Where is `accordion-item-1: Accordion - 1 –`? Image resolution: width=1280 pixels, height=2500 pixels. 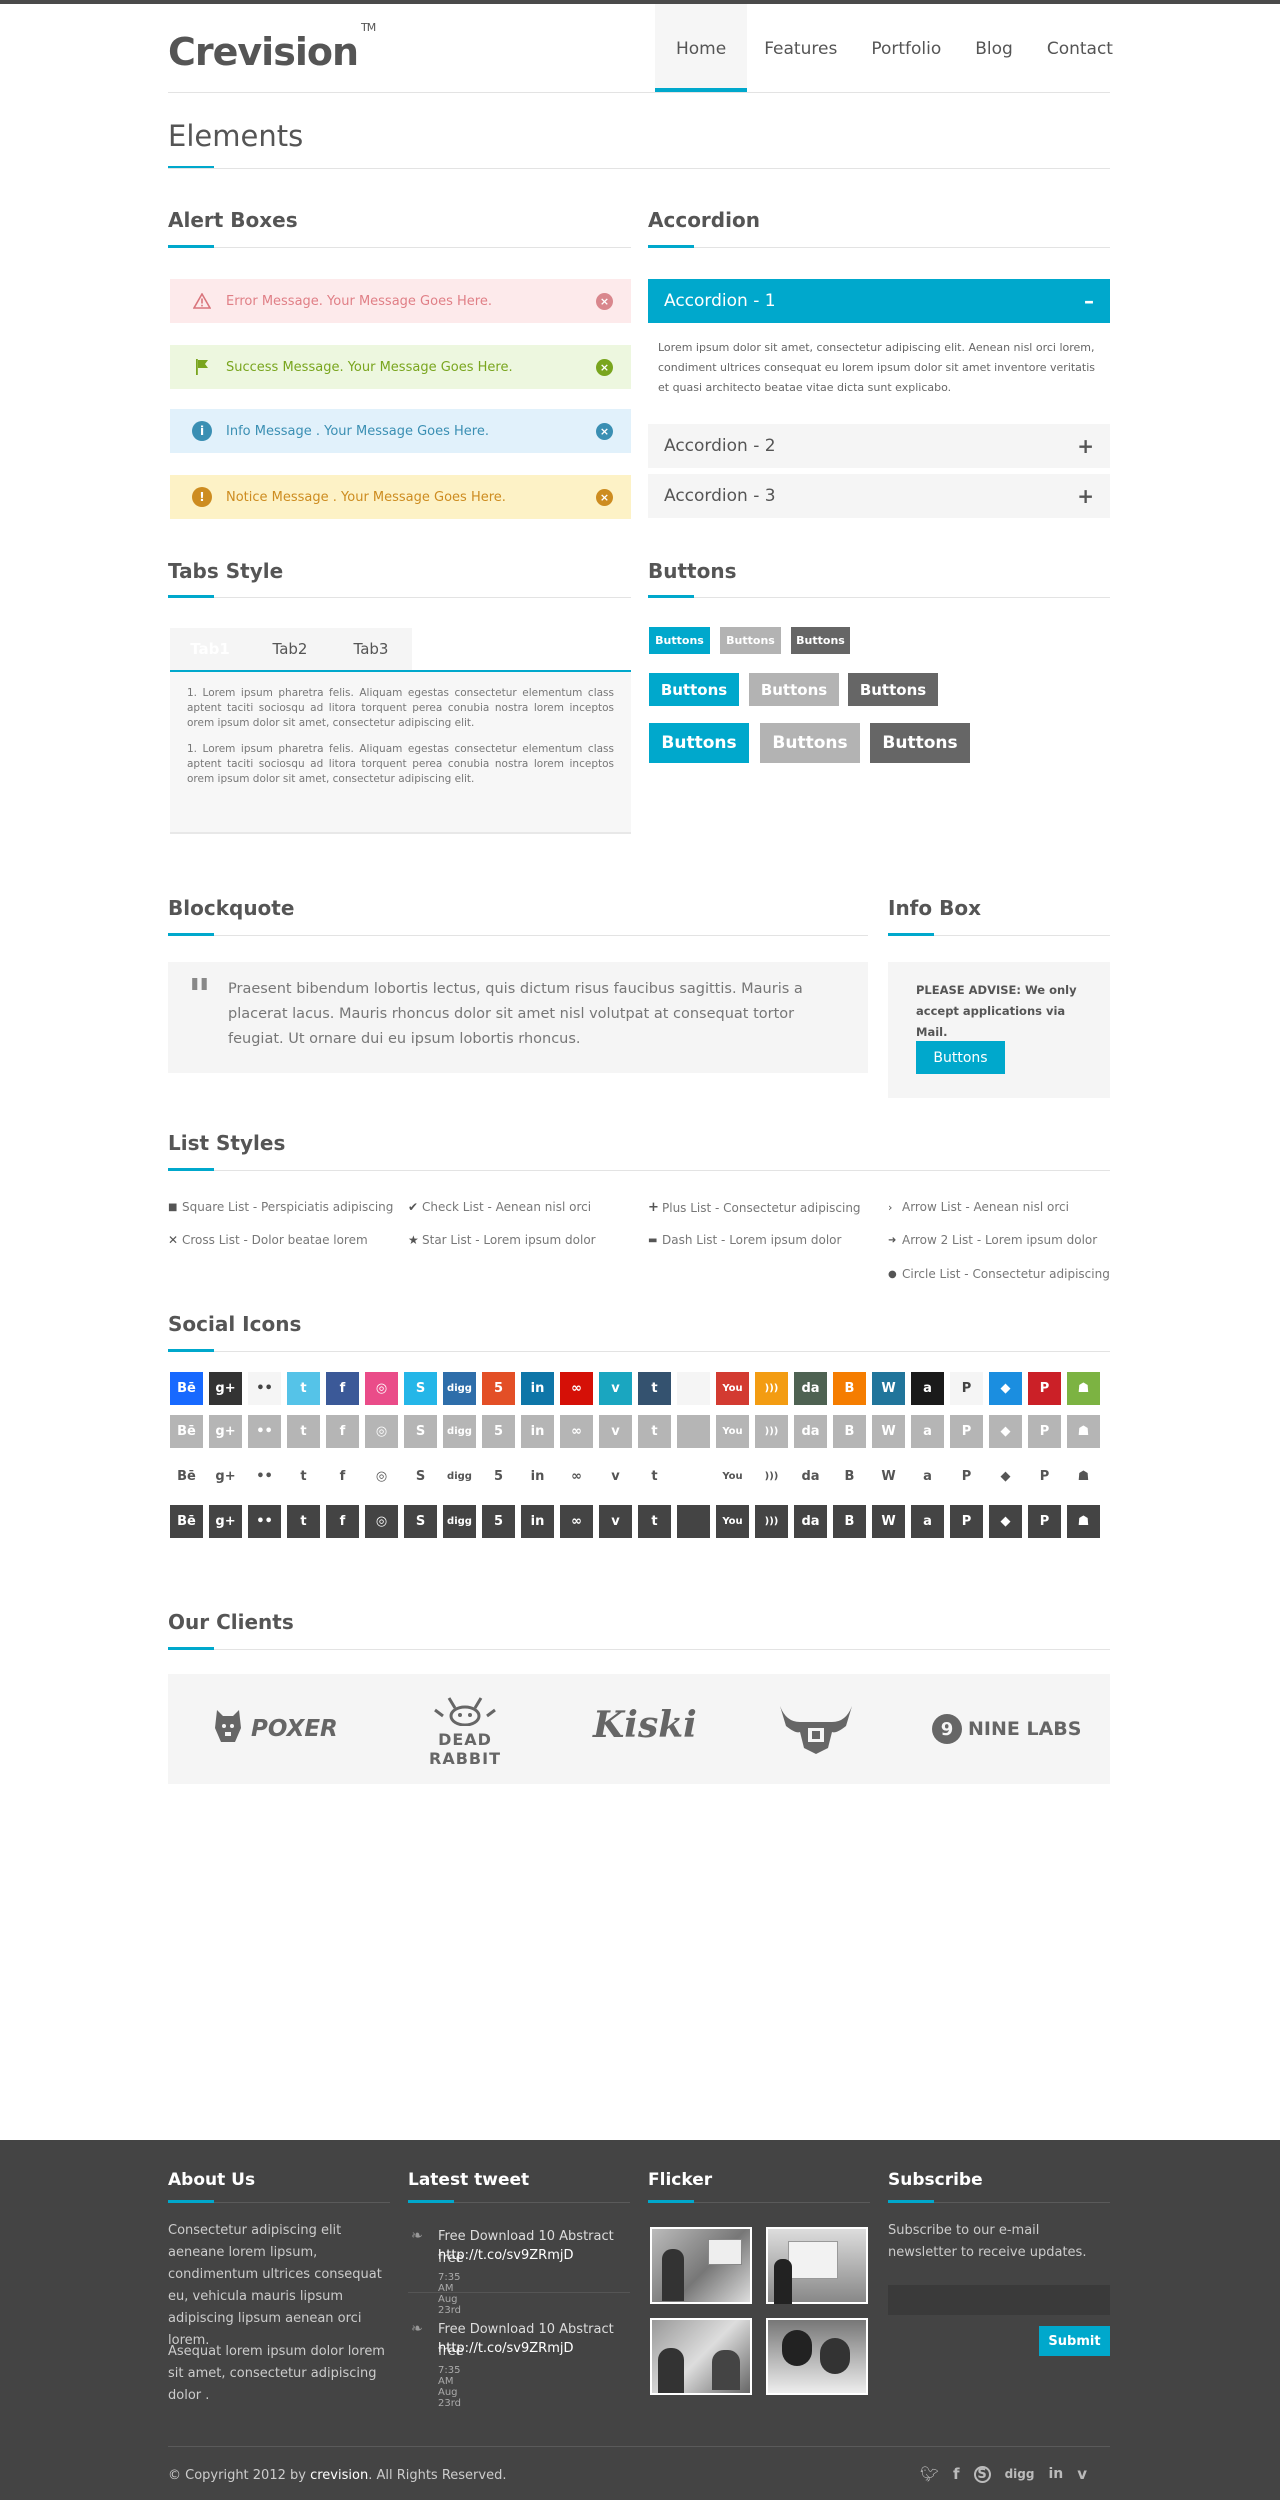 accordion-item-1: Accordion - 1 – is located at coordinates (879, 301).